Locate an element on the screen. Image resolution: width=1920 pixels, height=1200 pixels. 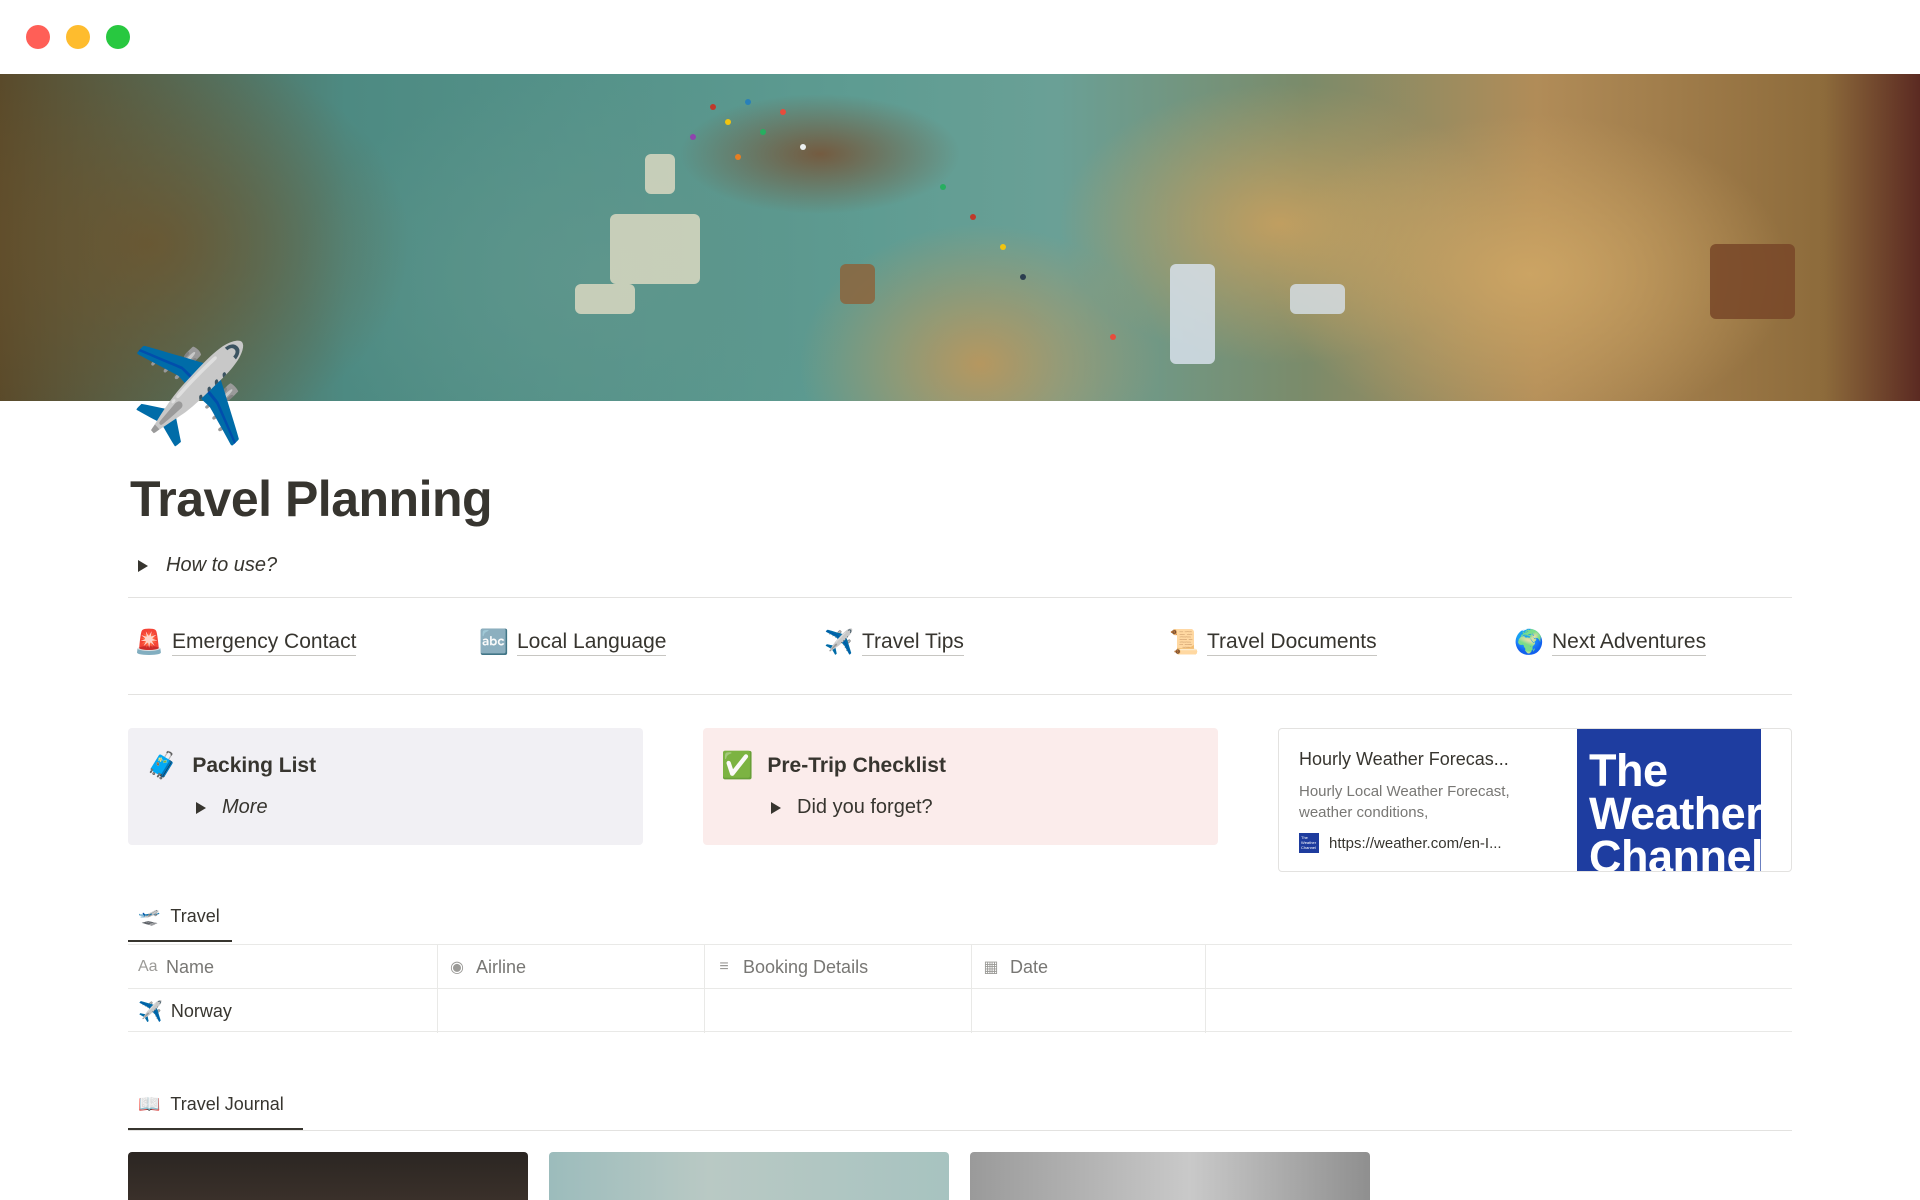
toggle-label: More is located at coordinates (245, 807).